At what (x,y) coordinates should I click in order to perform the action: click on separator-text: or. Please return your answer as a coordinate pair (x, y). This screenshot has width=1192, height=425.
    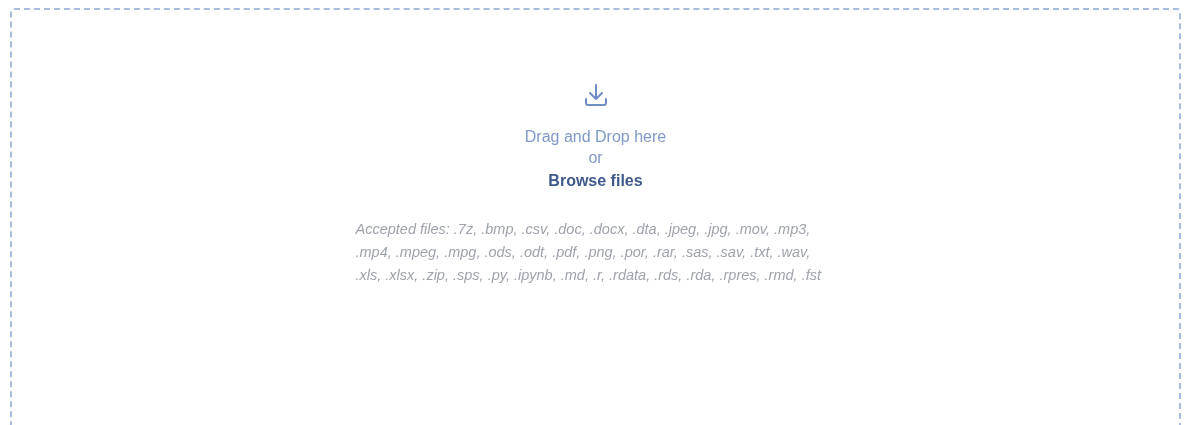
    Looking at the image, I should click on (595, 158).